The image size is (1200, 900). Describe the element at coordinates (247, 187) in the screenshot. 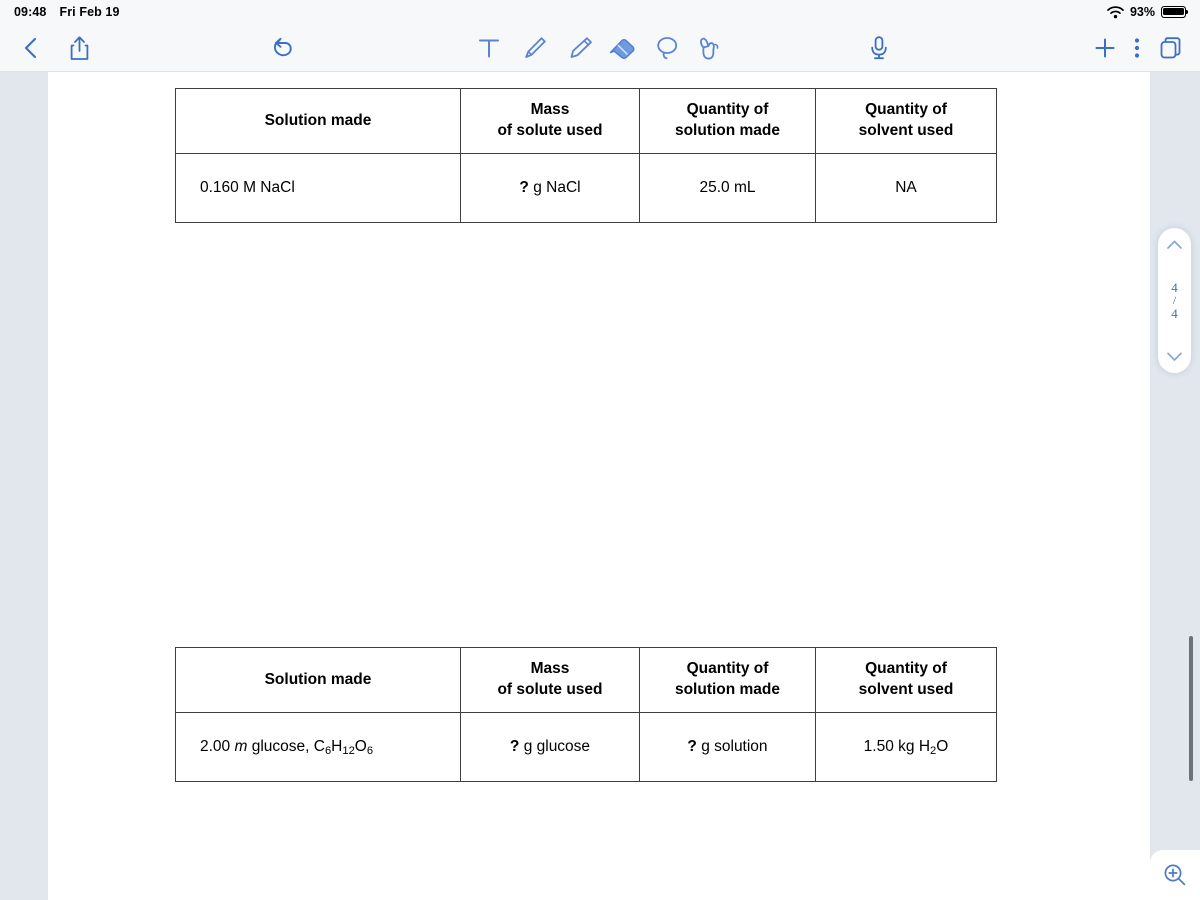

I see `cell-text: 0.160 M NaCl` at that location.